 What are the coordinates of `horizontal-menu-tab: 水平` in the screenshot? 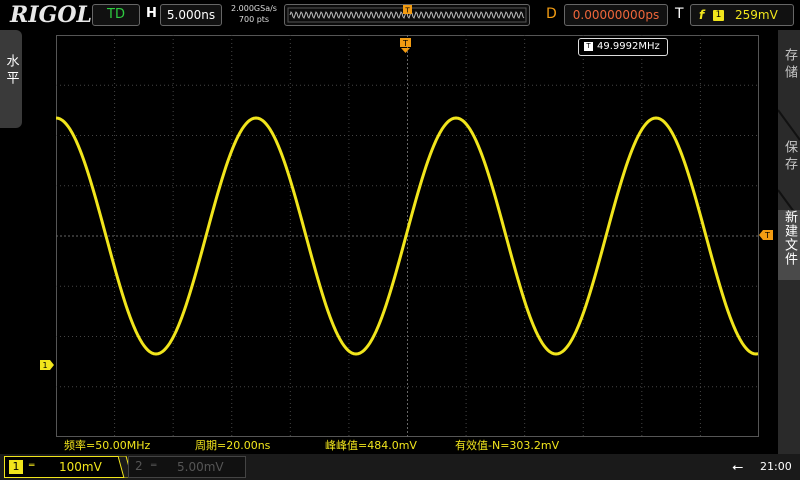 It's located at (11, 79).